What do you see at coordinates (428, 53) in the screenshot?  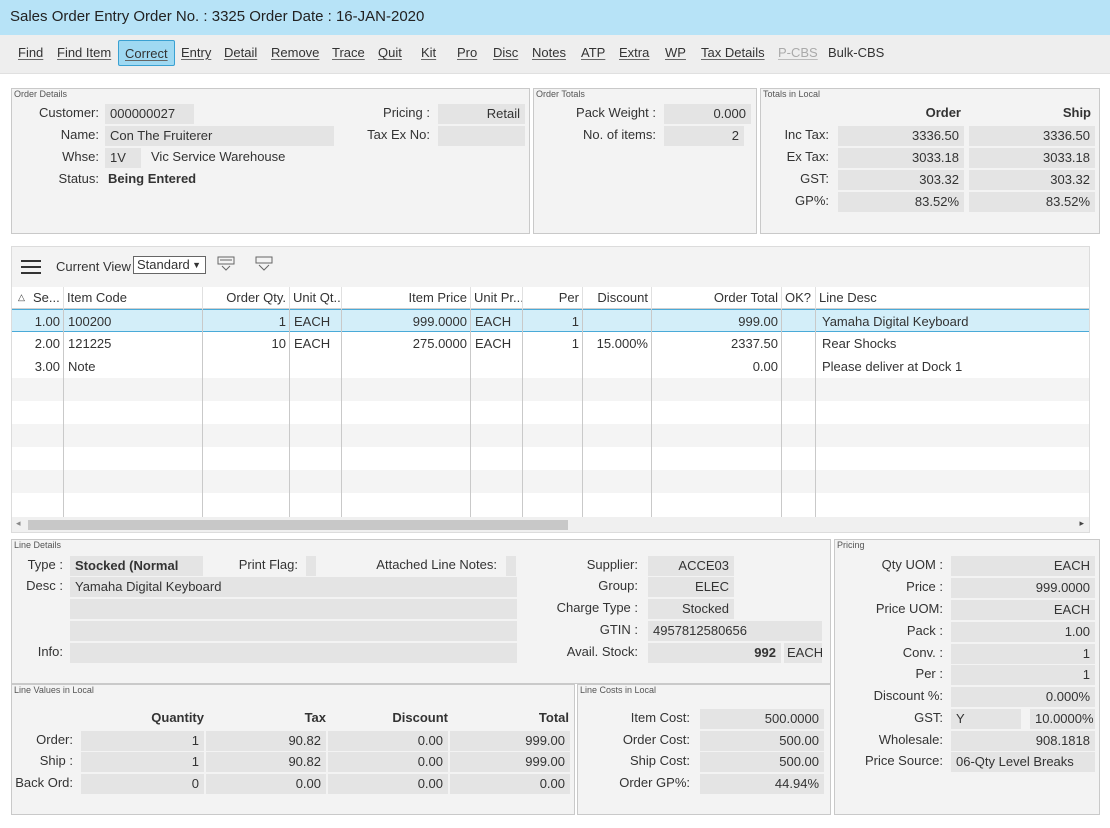 I see `kit-button: Kit` at bounding box center [428, 53].